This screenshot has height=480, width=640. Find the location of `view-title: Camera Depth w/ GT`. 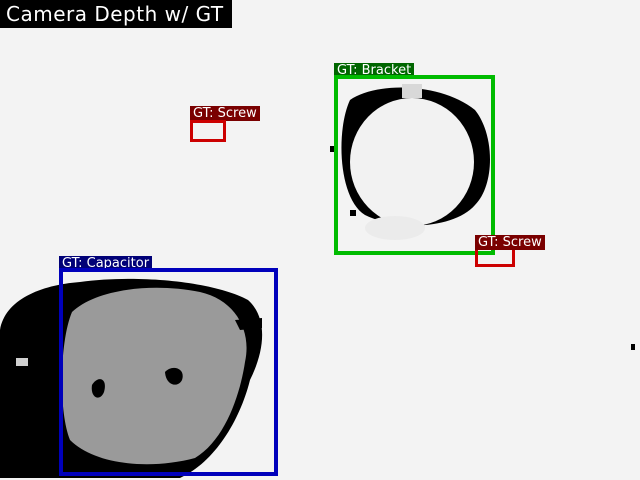

view-title: Camera Depth w/ GT is located at coordinates (116, 14).